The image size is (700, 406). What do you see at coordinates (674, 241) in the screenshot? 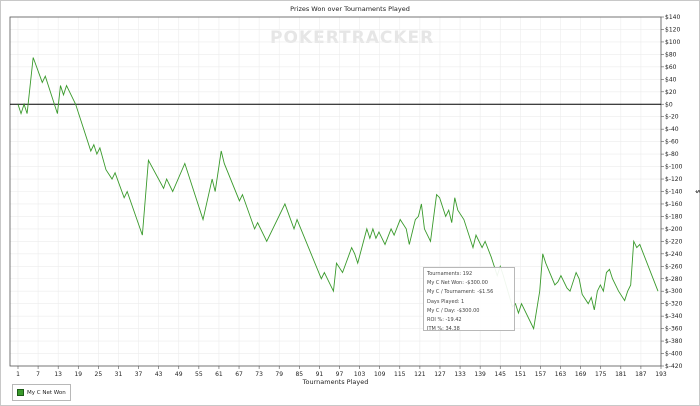
I see `y-tick-label: $-220` at bounding box center [674, 241].